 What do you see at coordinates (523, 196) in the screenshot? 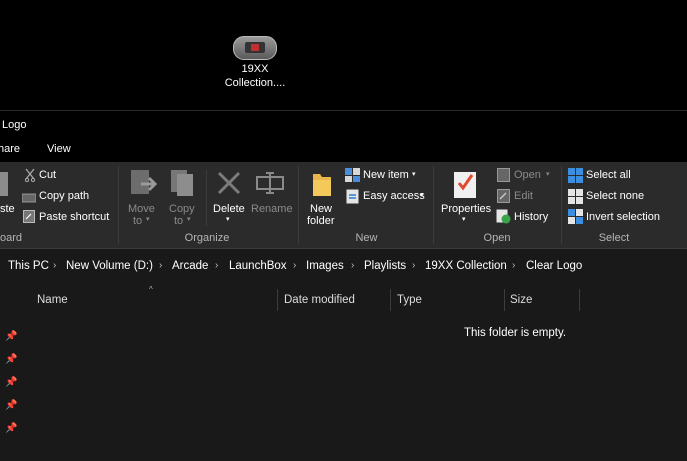
I see `edit-button: Edit` at bounding box center [523, 196].